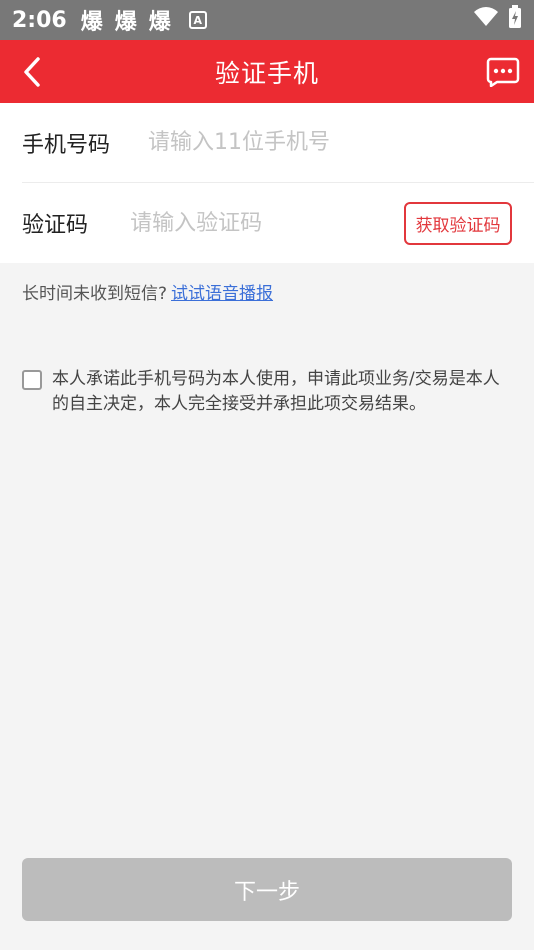  What do you see at coordinates (267, 223) in the screenshot?
I see `code-input` at bounding box center [267, 223].